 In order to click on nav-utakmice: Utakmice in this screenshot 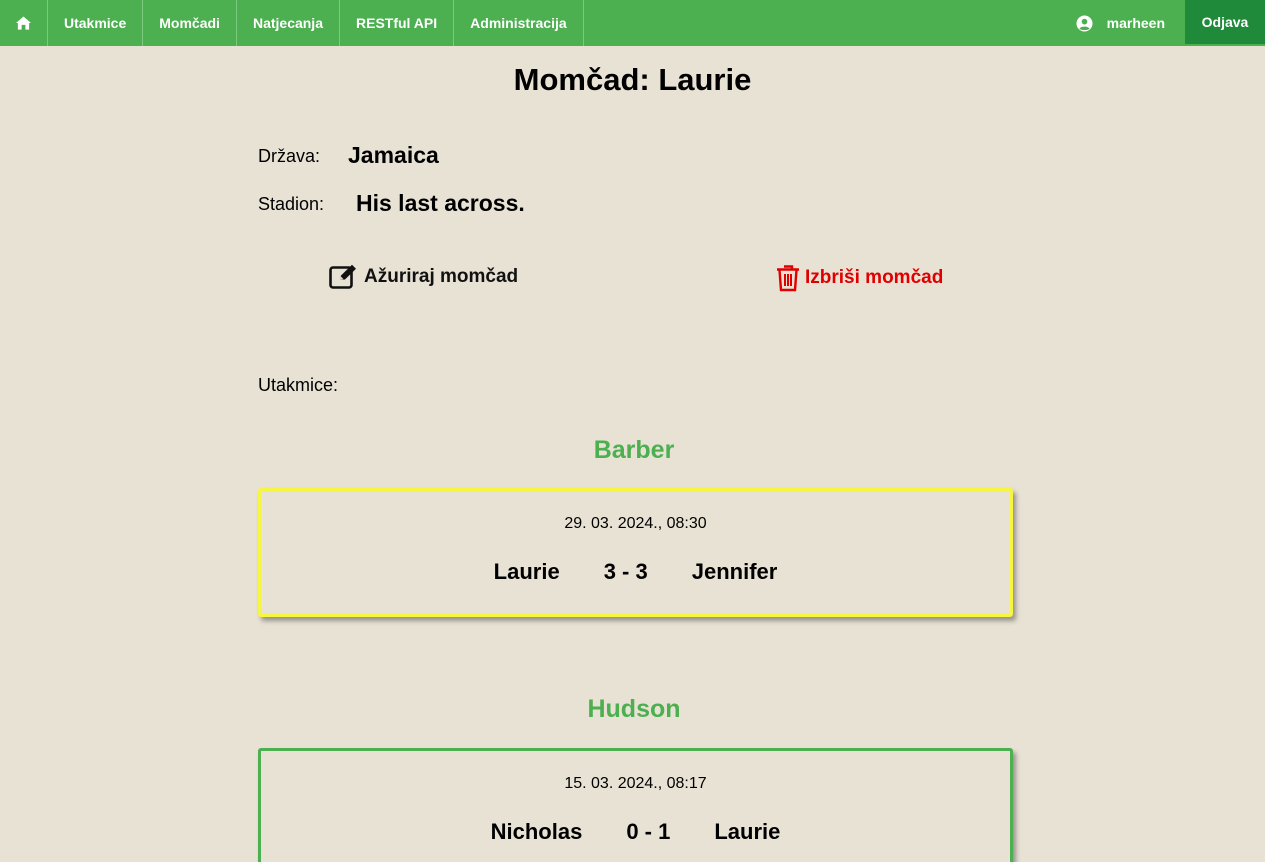, I will do `click(96, 23)`.